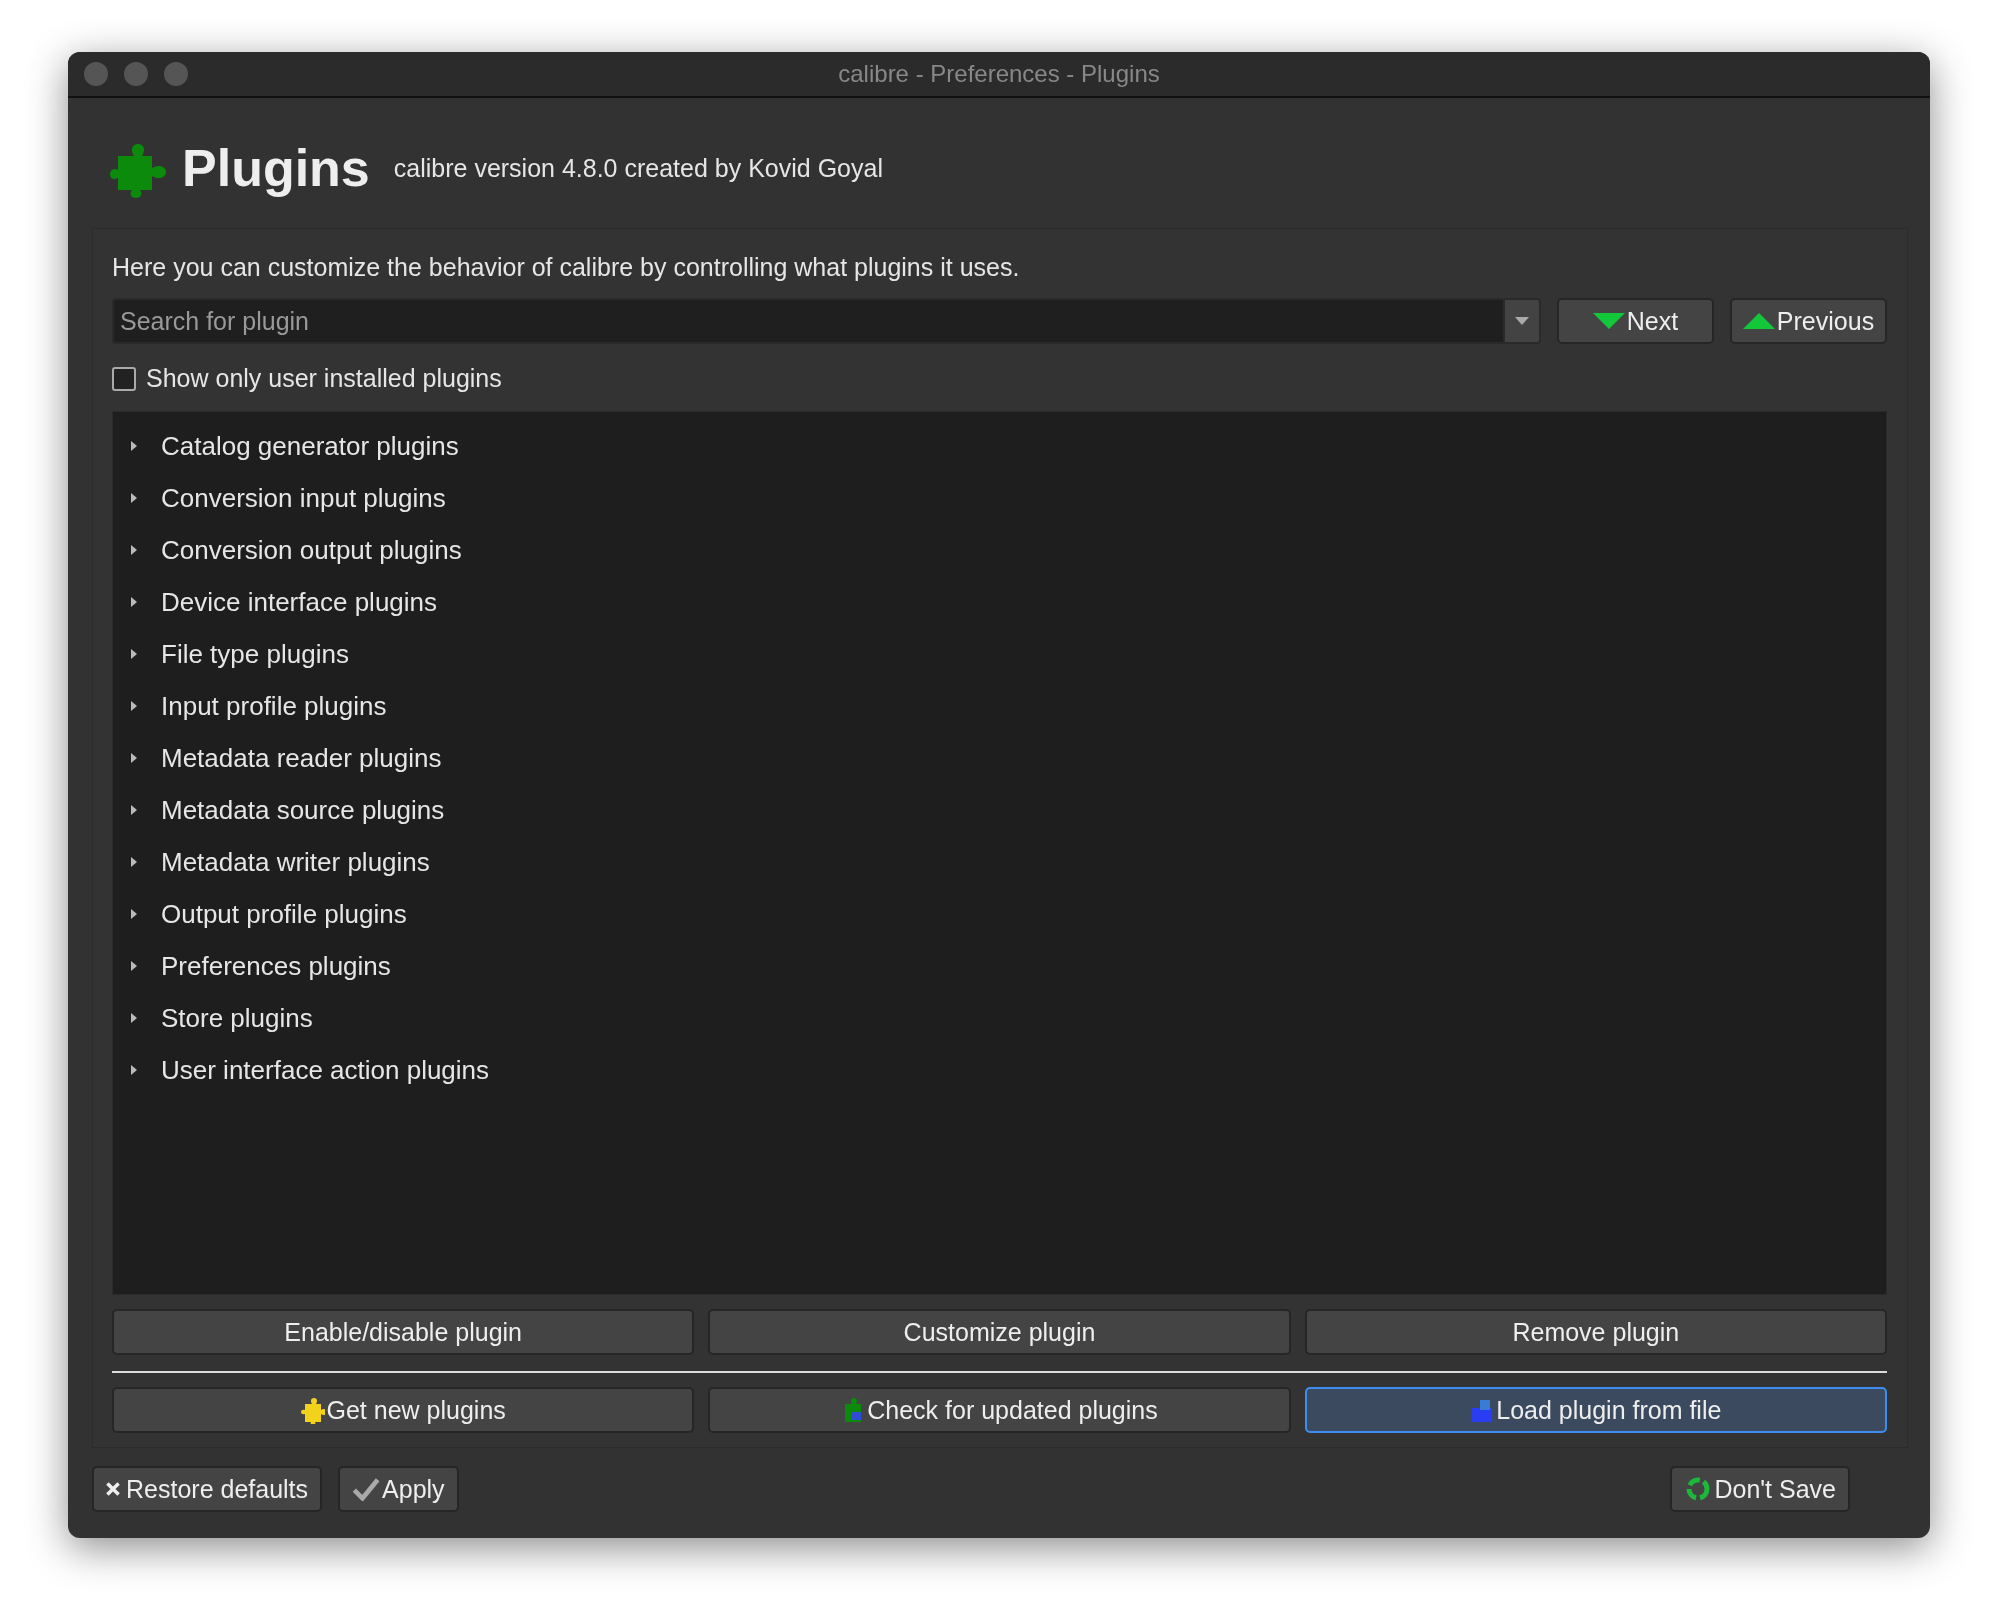  I want to click on action-button: Get new plugins, so click(403, 1410).